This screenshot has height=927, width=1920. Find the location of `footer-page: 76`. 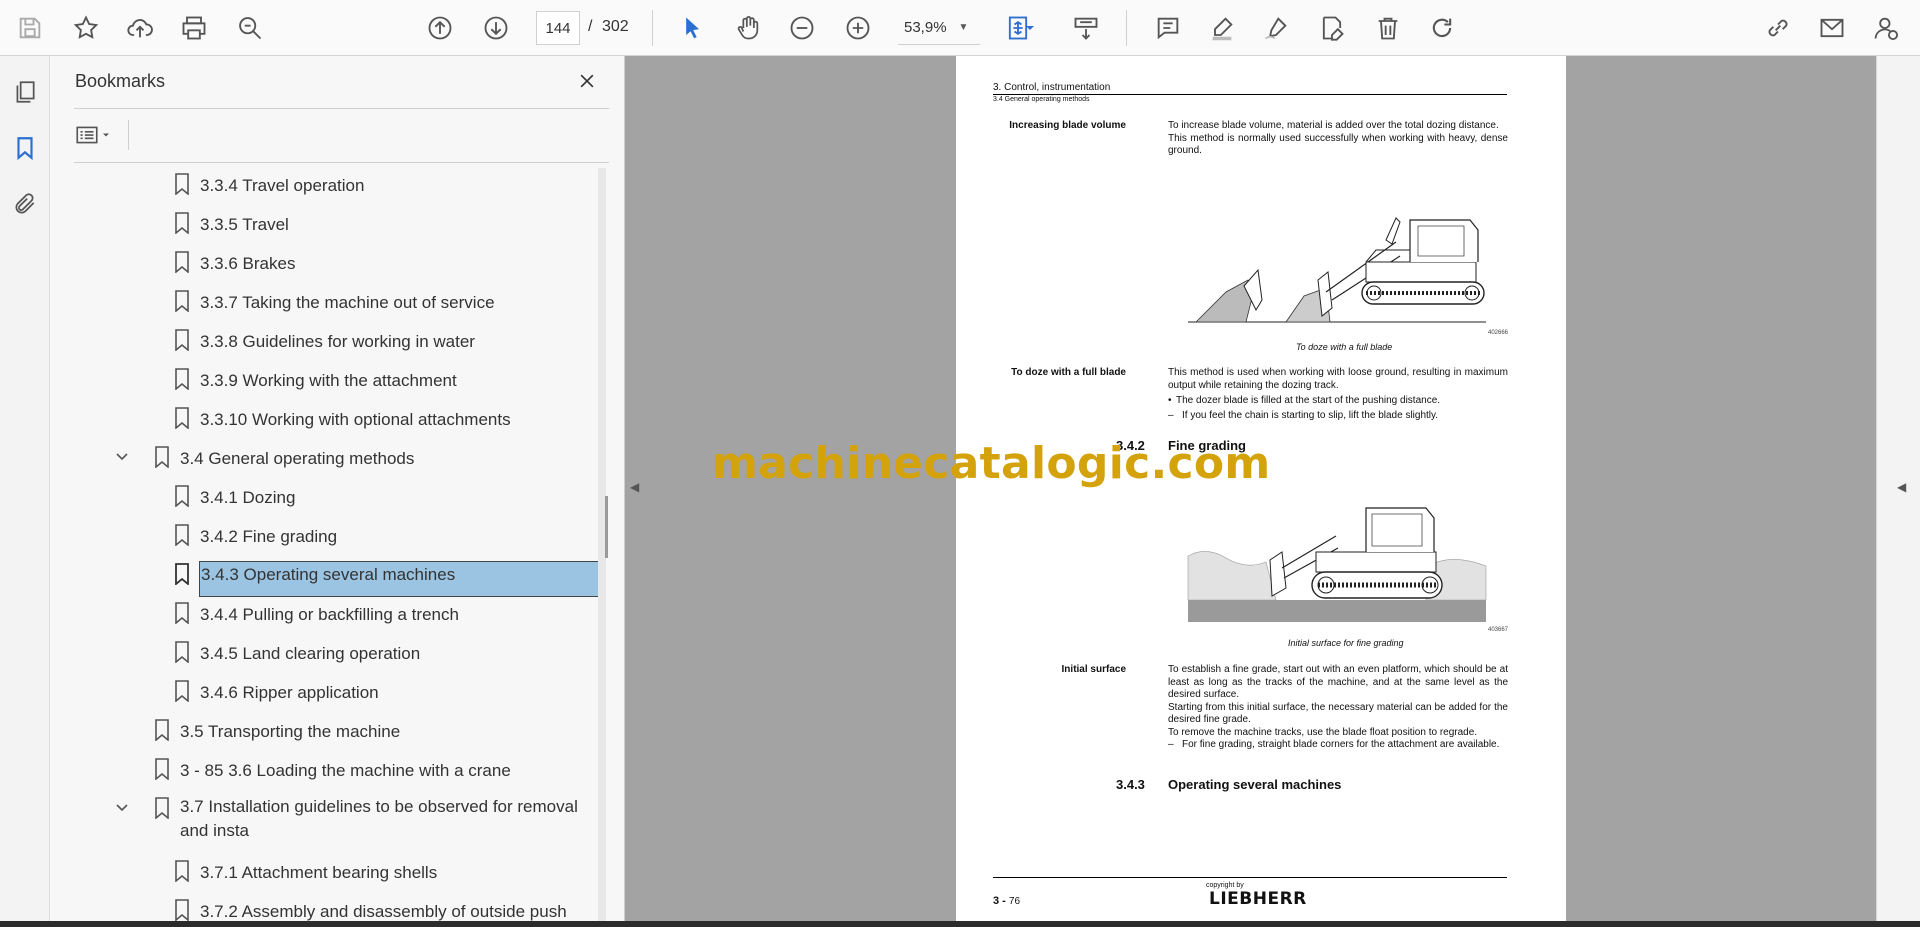

footer-page: 76 is located at coordinates (1014, 901).